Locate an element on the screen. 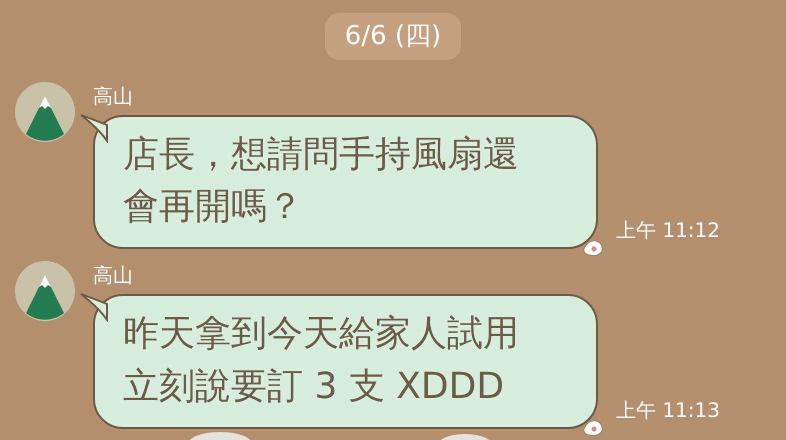 The height and width of the screenshot is (440, 786). date-divider: 6/6 (四) is located at coordinates (393, 36).